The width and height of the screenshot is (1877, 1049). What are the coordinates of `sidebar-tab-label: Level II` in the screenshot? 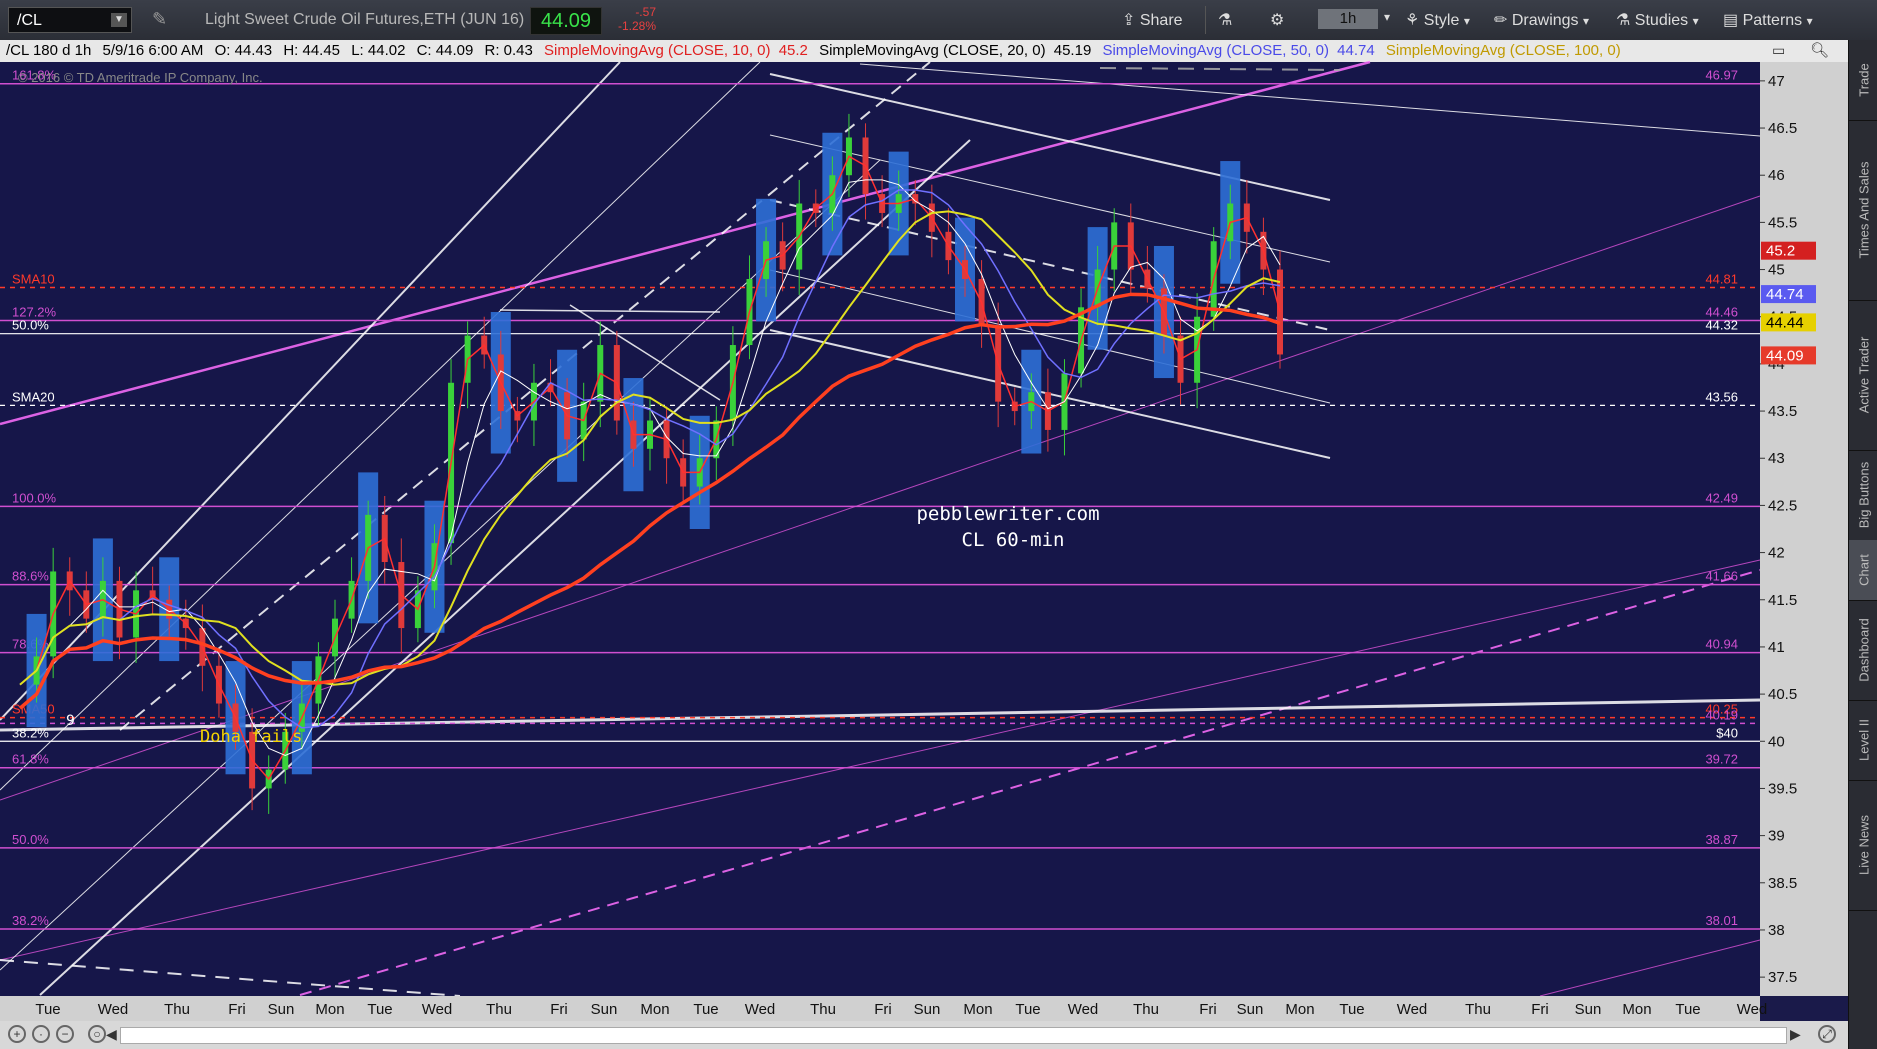 It's located at (1863, 740).